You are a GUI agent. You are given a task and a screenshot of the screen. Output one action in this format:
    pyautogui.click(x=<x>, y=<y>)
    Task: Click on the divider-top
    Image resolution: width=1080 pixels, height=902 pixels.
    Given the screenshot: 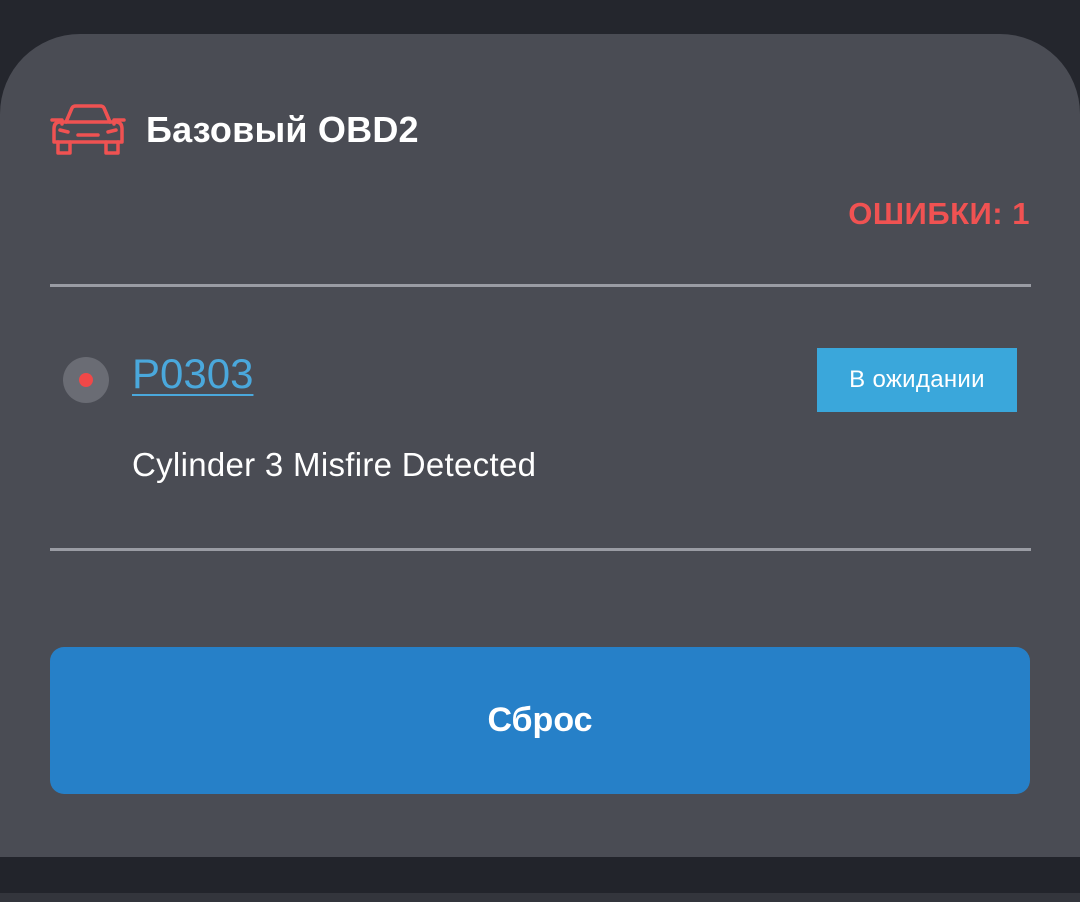 What is the action you would take?
    pyautogui.click(x=540, y=285)
    